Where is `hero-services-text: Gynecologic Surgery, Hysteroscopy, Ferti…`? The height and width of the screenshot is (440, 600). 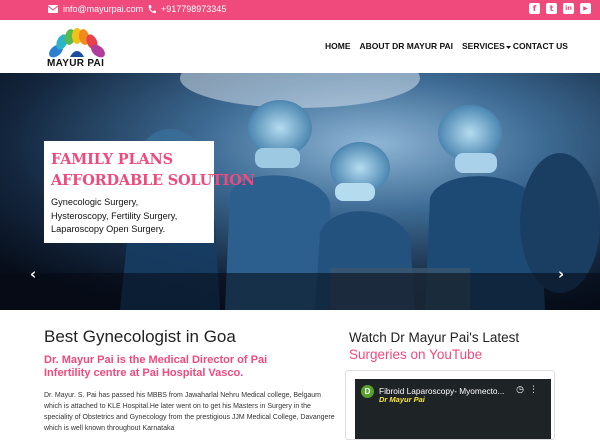 hero-services-text: Gynecologic Surgery, Hysteroscopy, Ferti… is located at coordinates (114, 216).